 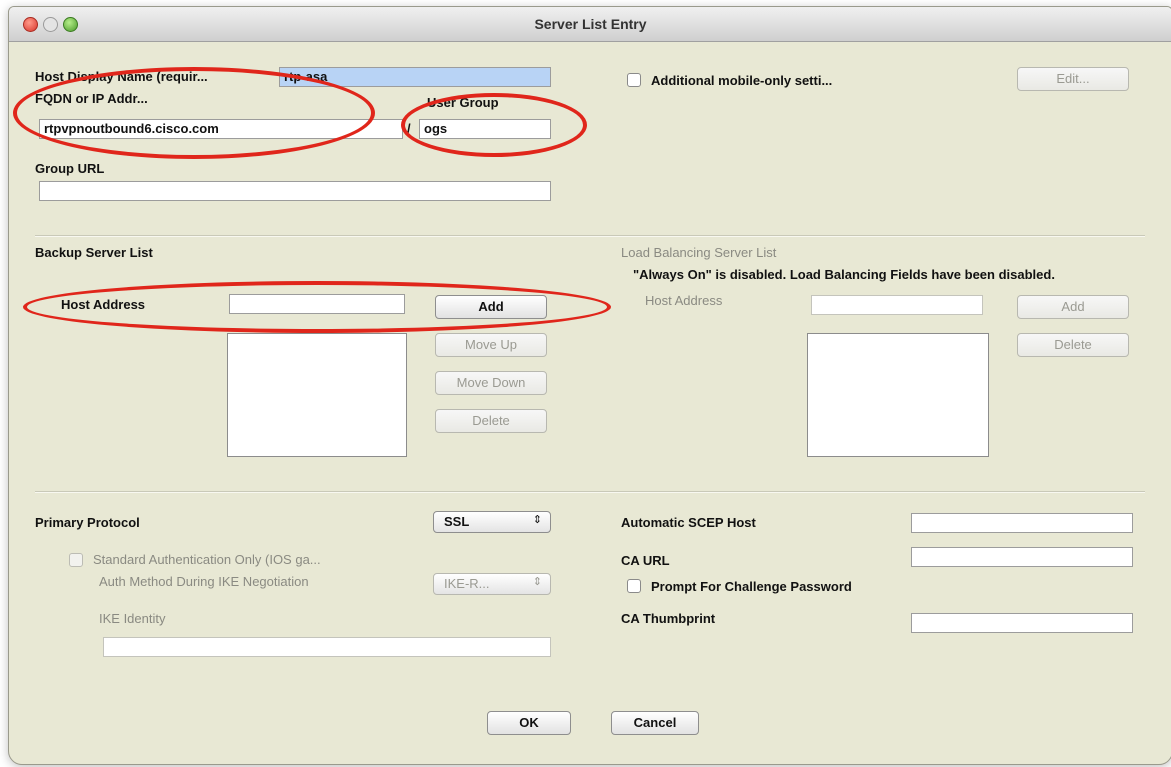 What do you see at coordinates (491, 345) in the screenshot?
I see `move-up-button: Move Up` at bounding box center [491, 345].